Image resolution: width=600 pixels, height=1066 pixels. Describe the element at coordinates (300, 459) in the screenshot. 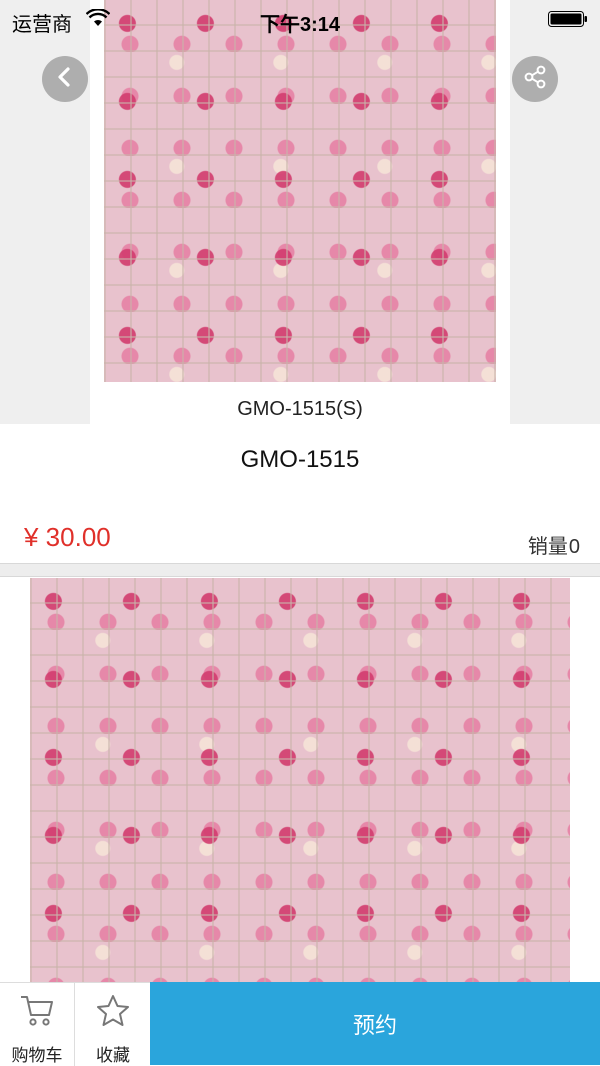

I see `product-title: GMO-1515` at that location.